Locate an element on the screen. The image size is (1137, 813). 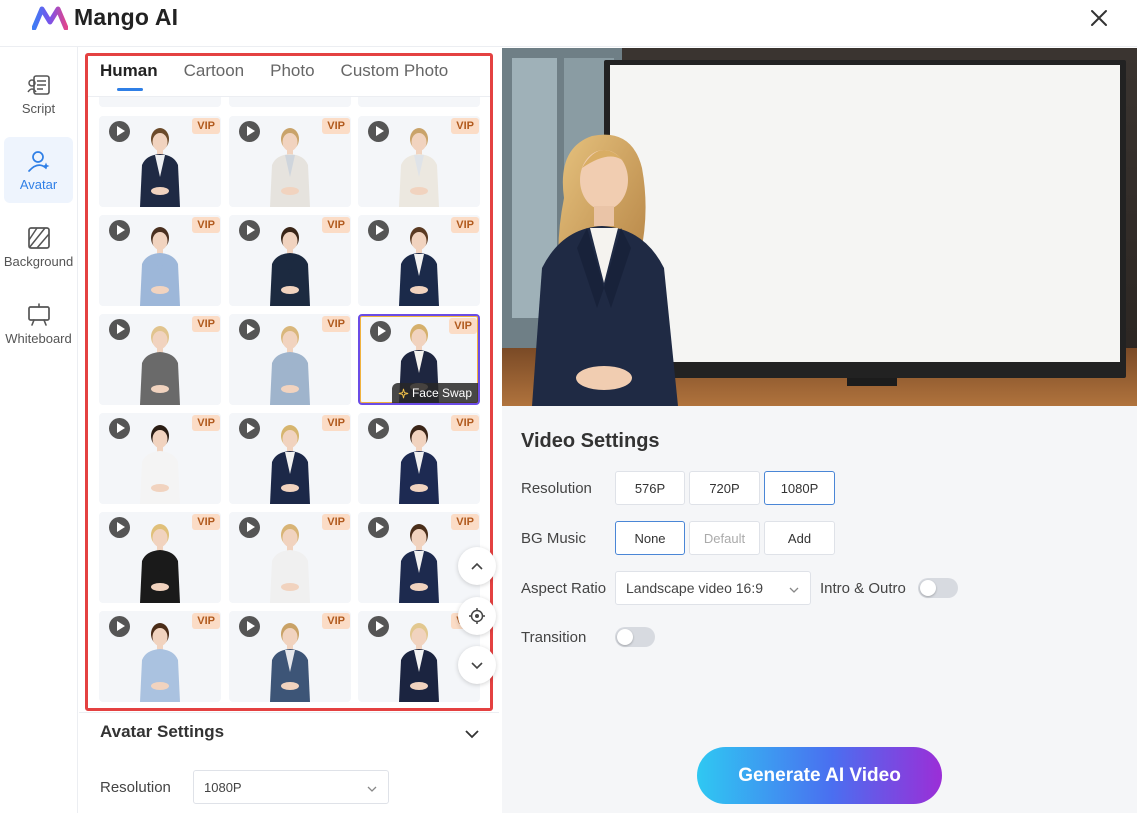
background-icon is located at coordinates (38, 237).